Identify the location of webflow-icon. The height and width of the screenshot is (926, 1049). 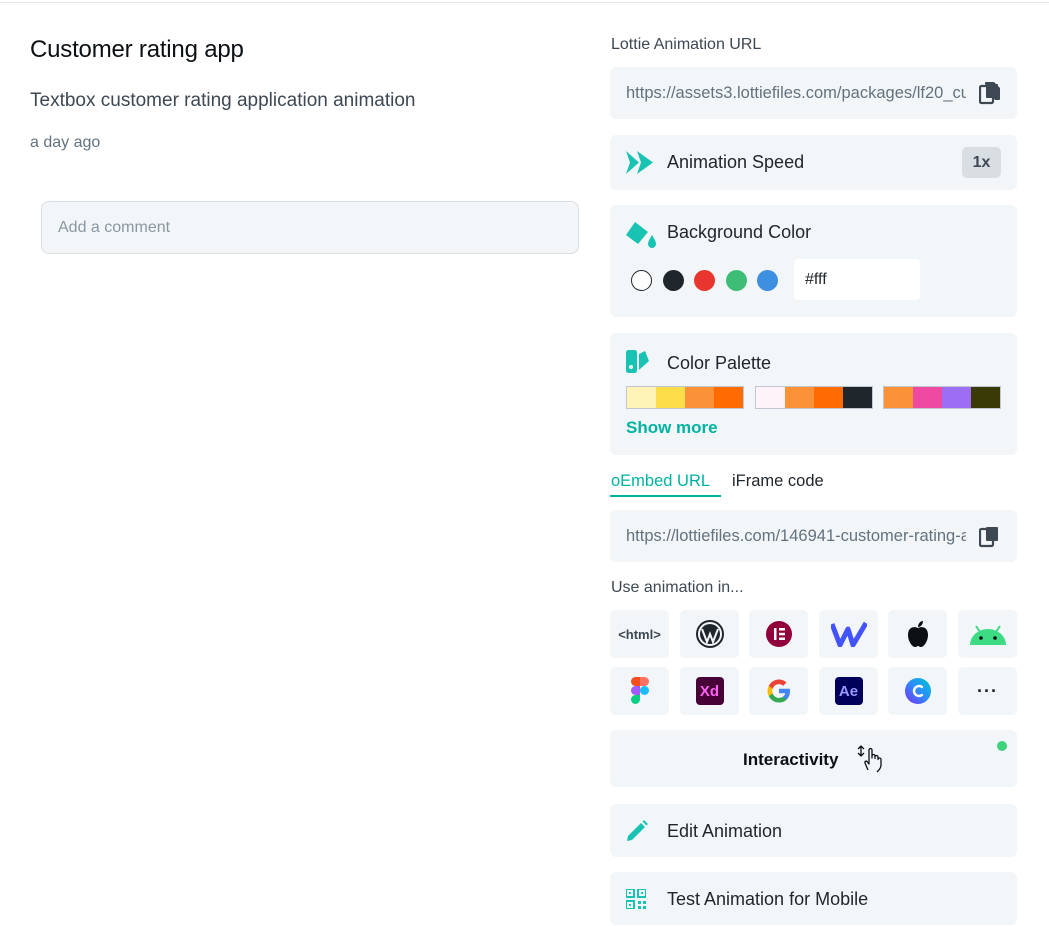
(848, 634).